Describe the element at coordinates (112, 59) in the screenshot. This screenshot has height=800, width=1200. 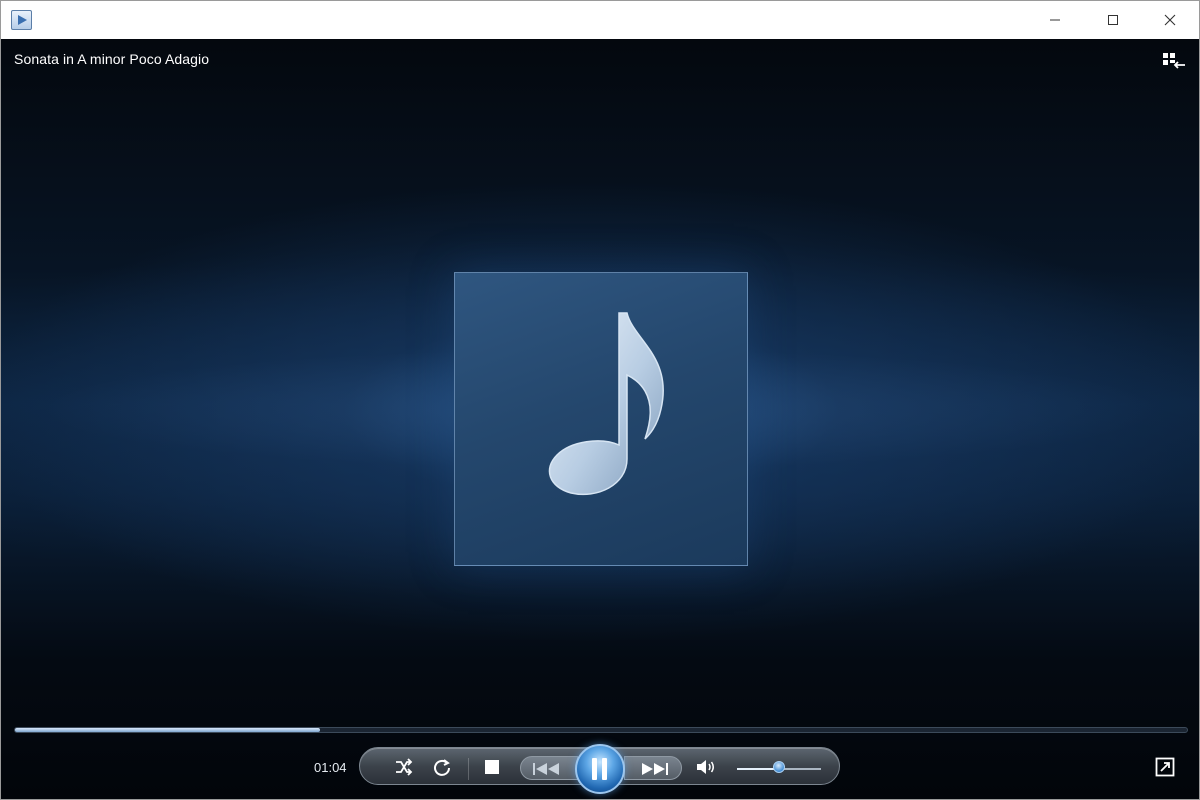
I see `now-playing-title: Sonata in A minor Poco Adagio` at that location.